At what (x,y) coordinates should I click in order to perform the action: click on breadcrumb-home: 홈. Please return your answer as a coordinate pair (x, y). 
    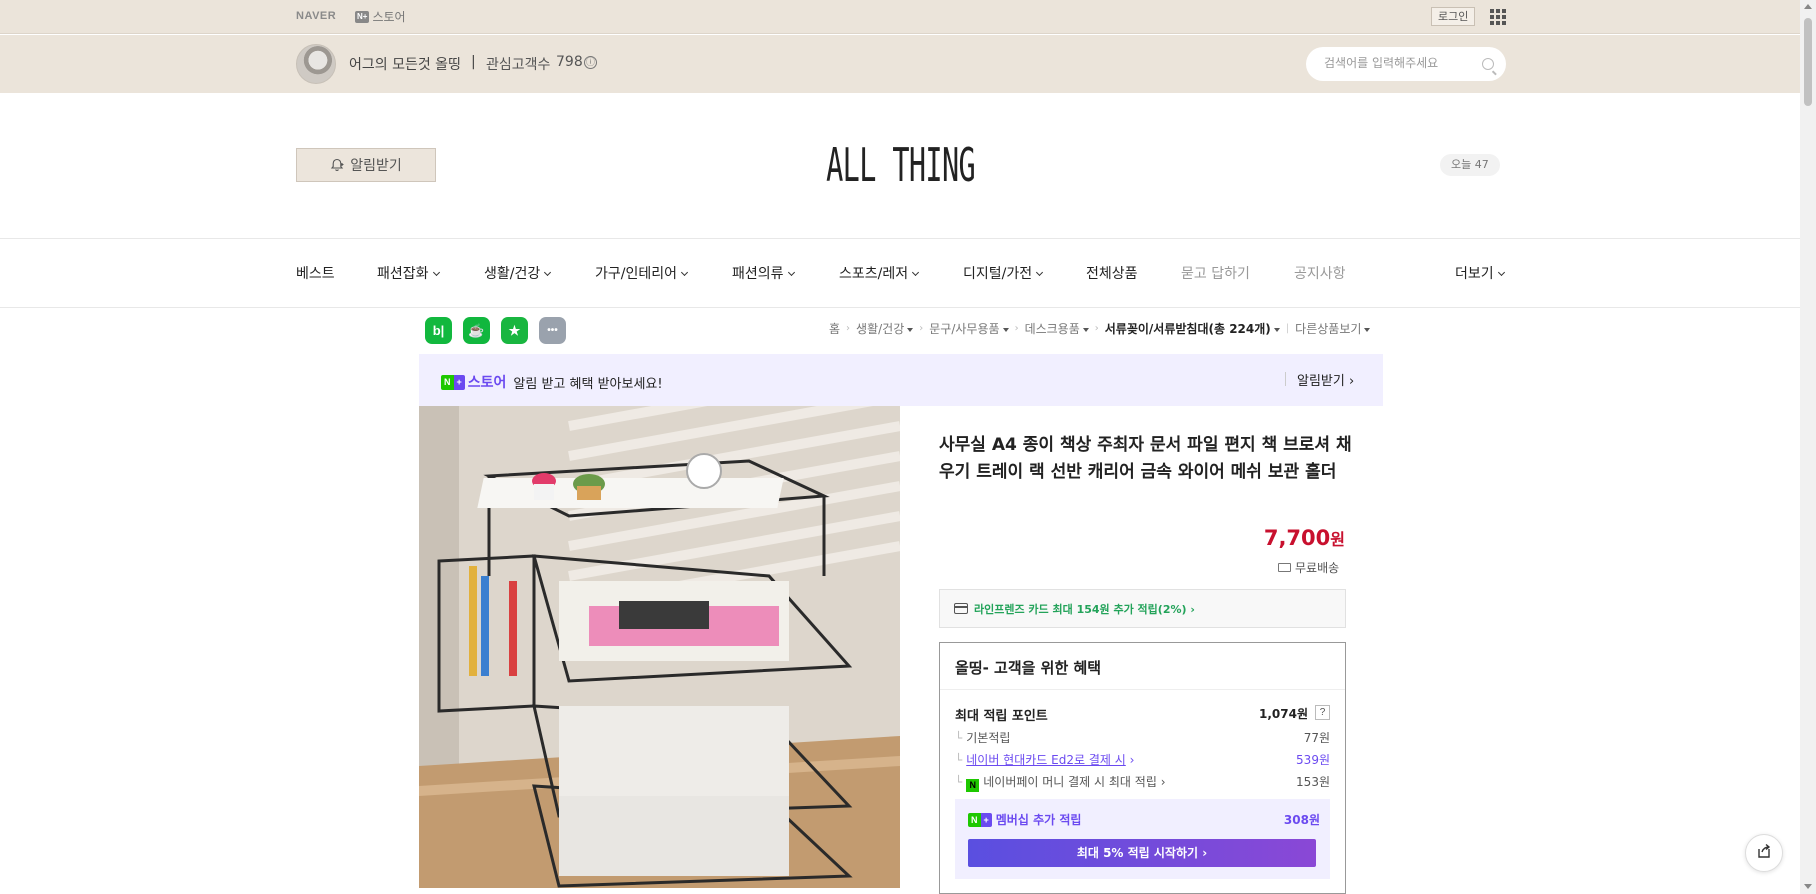
    Looking at the image, I should click on (834, 328).